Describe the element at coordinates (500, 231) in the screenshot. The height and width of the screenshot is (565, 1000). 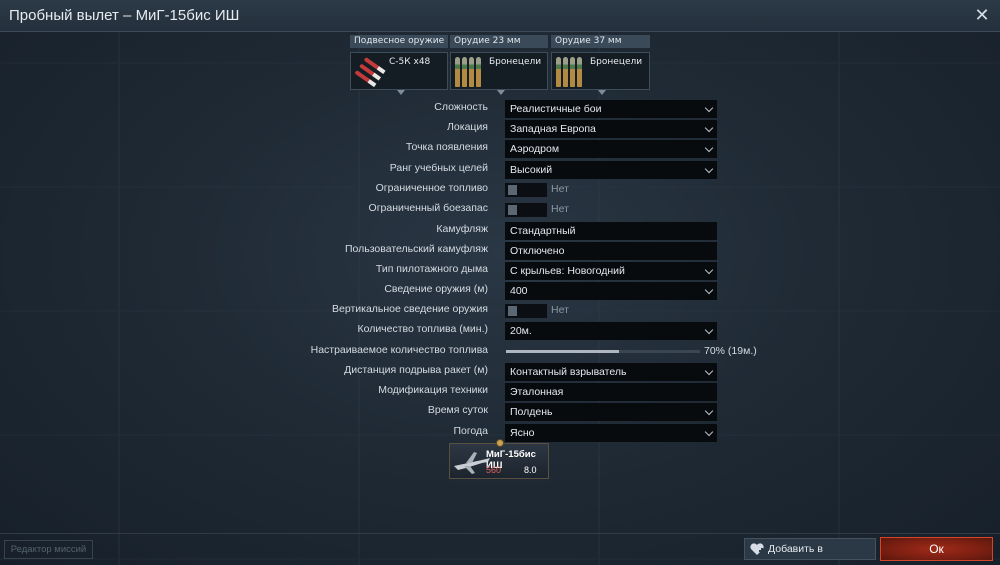
I see `setting-row-camo: Камуфляж Стандартный` at that location.